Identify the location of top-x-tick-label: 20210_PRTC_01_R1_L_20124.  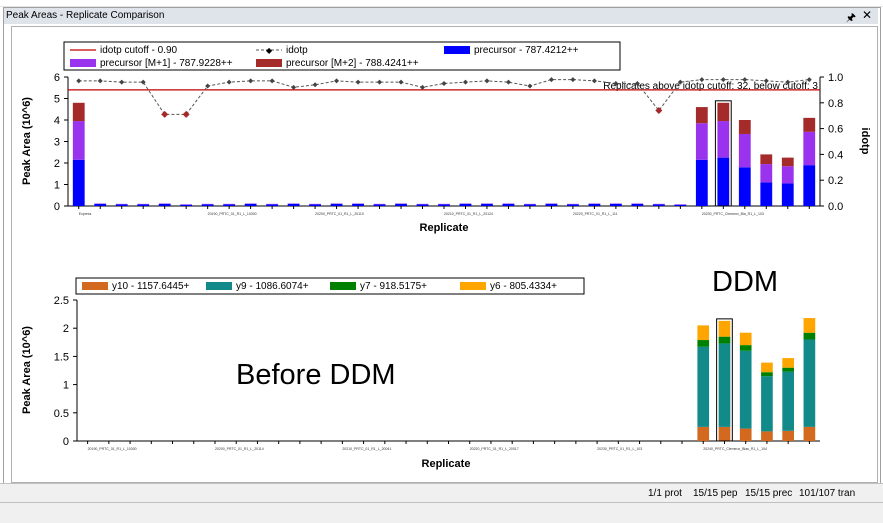
(468, 214).